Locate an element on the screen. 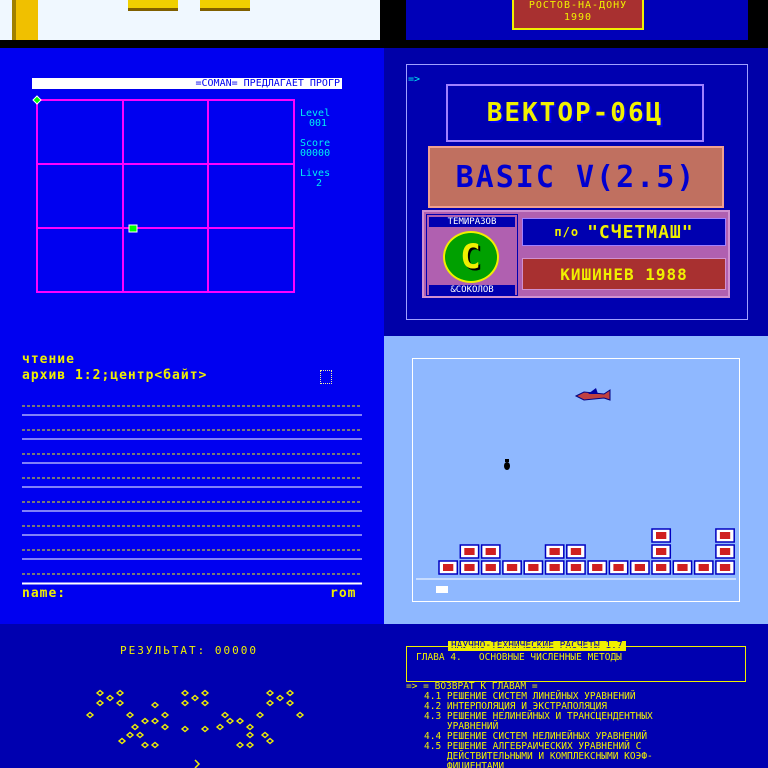 The height and width of the screenshot is (768, 768). level-value: 001 is located at coordinates (318, 123).